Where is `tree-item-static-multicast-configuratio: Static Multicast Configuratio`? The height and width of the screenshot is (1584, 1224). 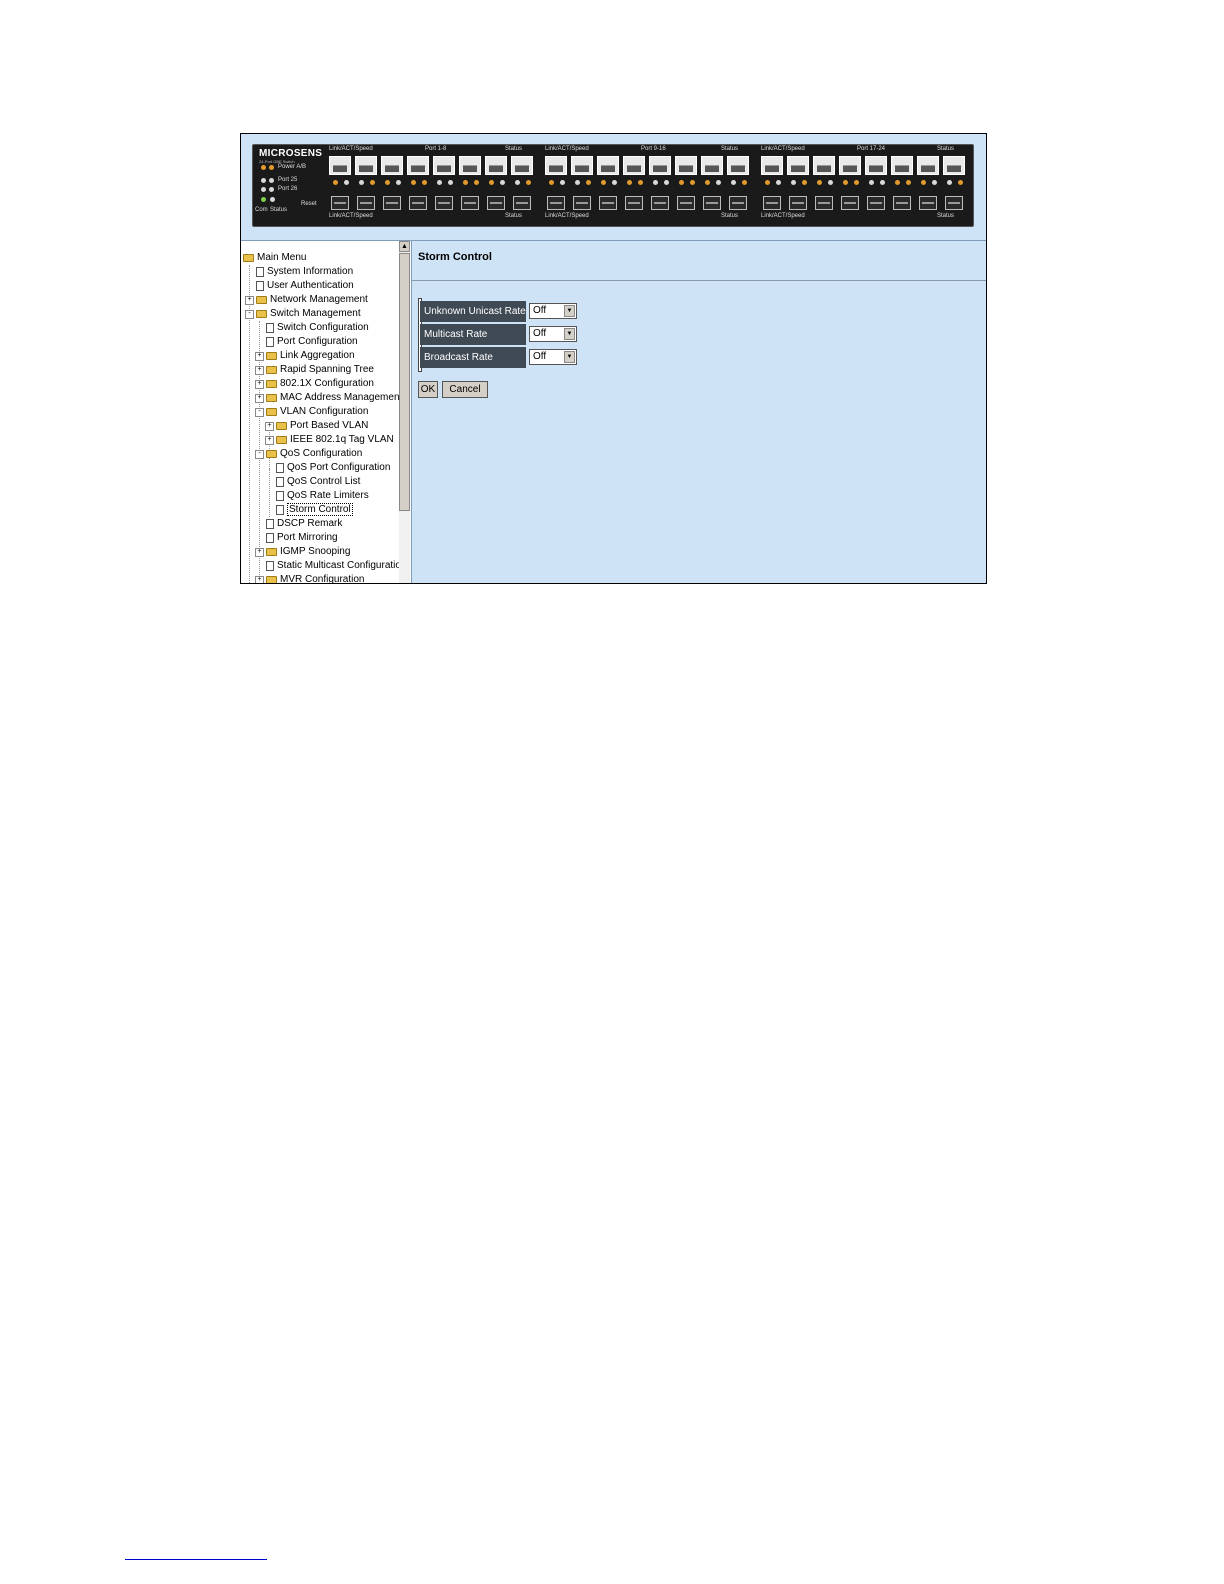
tree-item-static-multicast-configuratio: Static Multicast Configuratio is located at coordinates (327, 566).